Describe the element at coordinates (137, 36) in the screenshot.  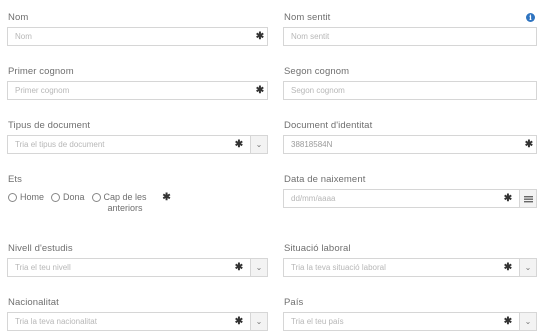
I see `nom-field: Nom ✱` at that location.